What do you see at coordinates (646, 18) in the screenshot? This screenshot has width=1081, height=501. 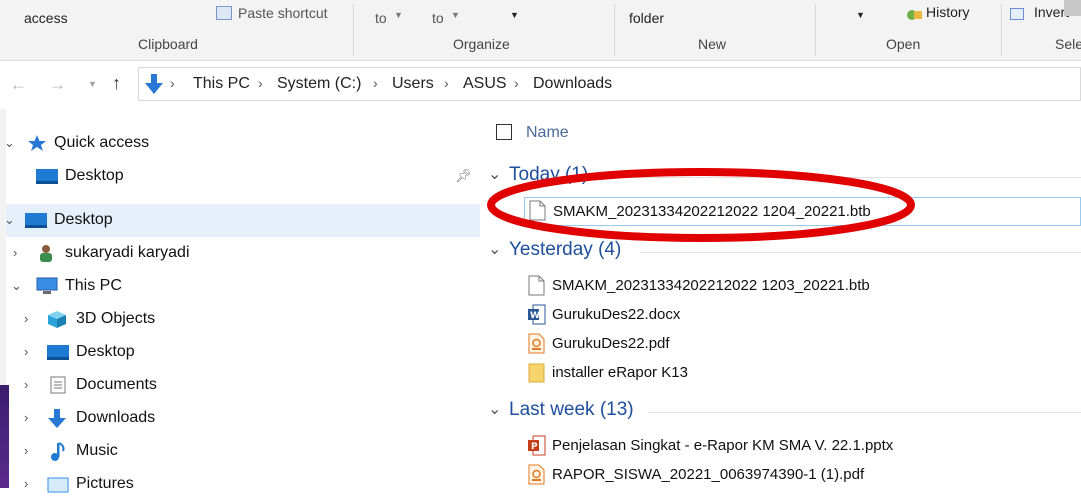 I see `new-folder-button: folder` at bounding box center [646, 18].